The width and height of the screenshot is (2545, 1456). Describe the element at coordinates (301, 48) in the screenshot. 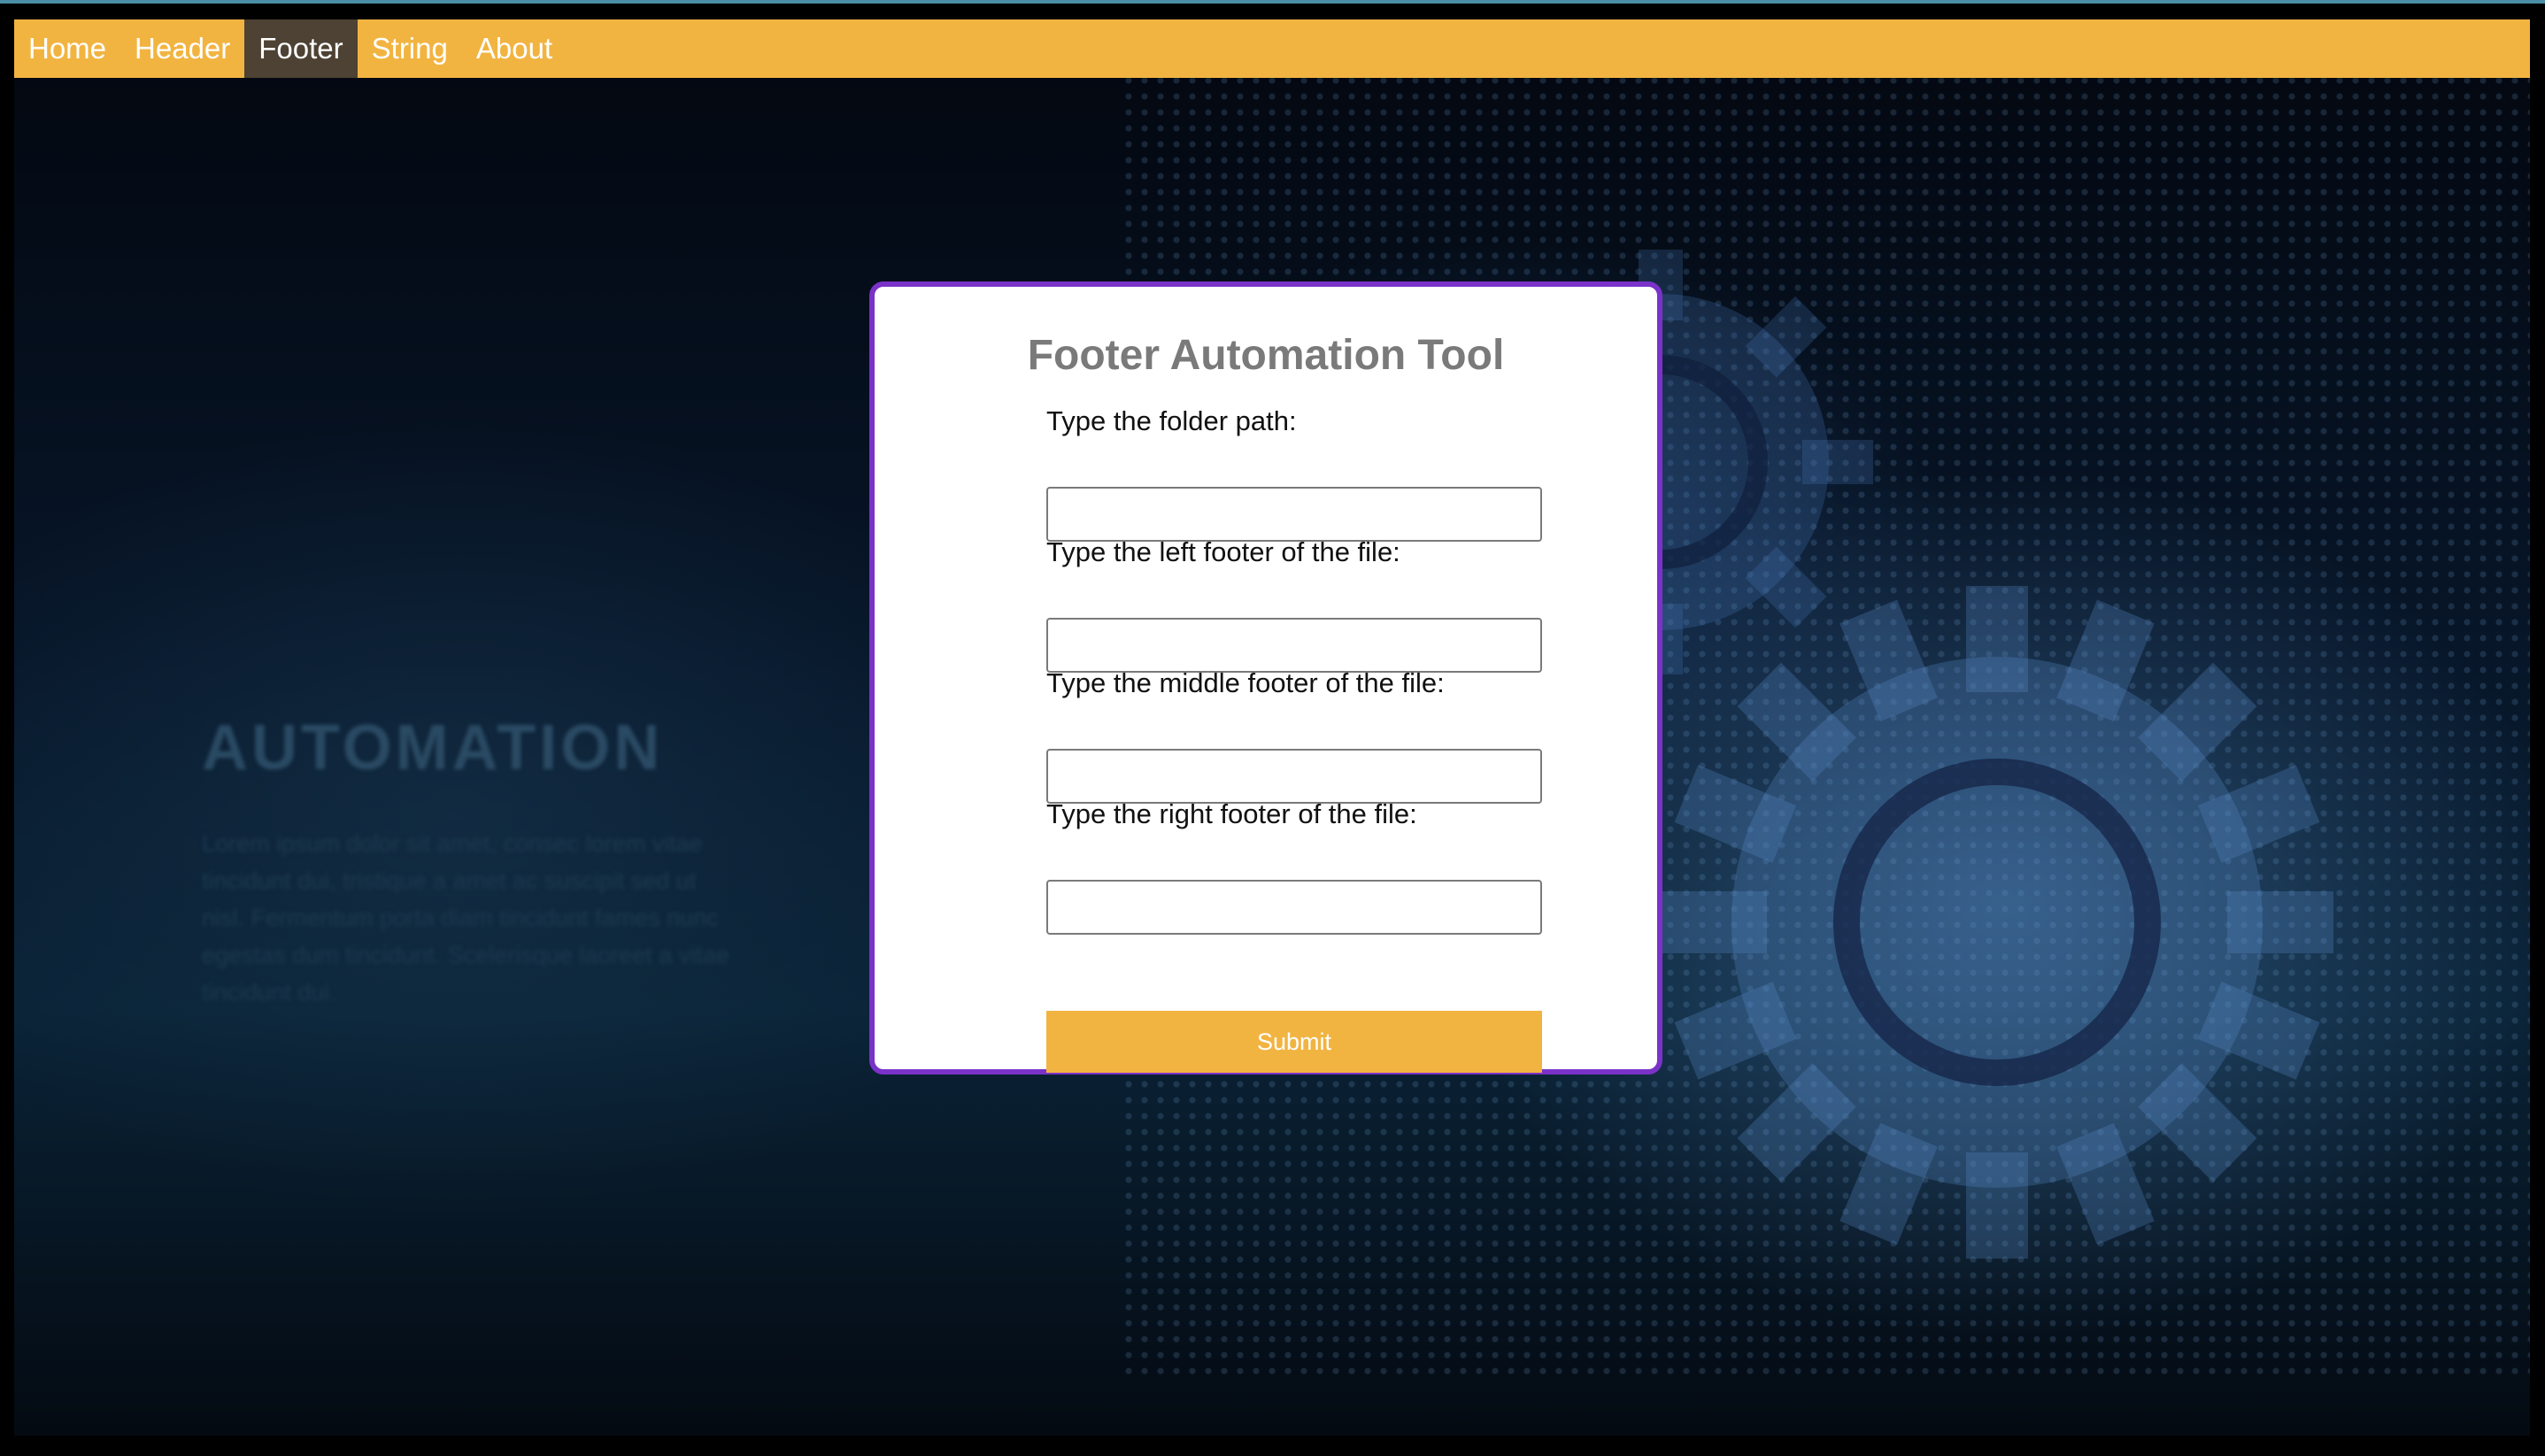

I see `nav-footer: Footer` at that location.